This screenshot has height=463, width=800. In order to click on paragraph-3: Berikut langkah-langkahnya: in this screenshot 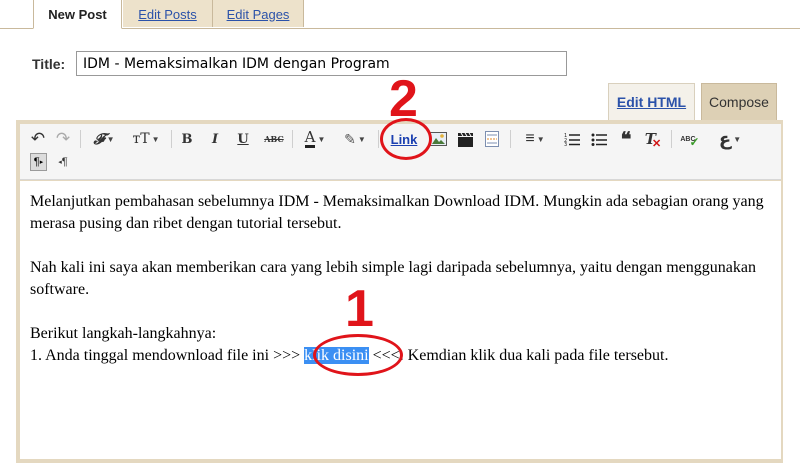, I will do `click(123, 333)`.